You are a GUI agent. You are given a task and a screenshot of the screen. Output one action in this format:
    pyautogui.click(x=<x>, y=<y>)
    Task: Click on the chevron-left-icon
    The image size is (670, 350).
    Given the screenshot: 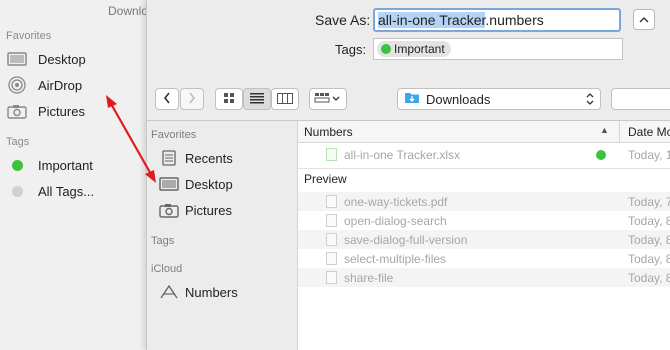 What is the action you would take?
    pyautogui.click(x=167, y=99)
    